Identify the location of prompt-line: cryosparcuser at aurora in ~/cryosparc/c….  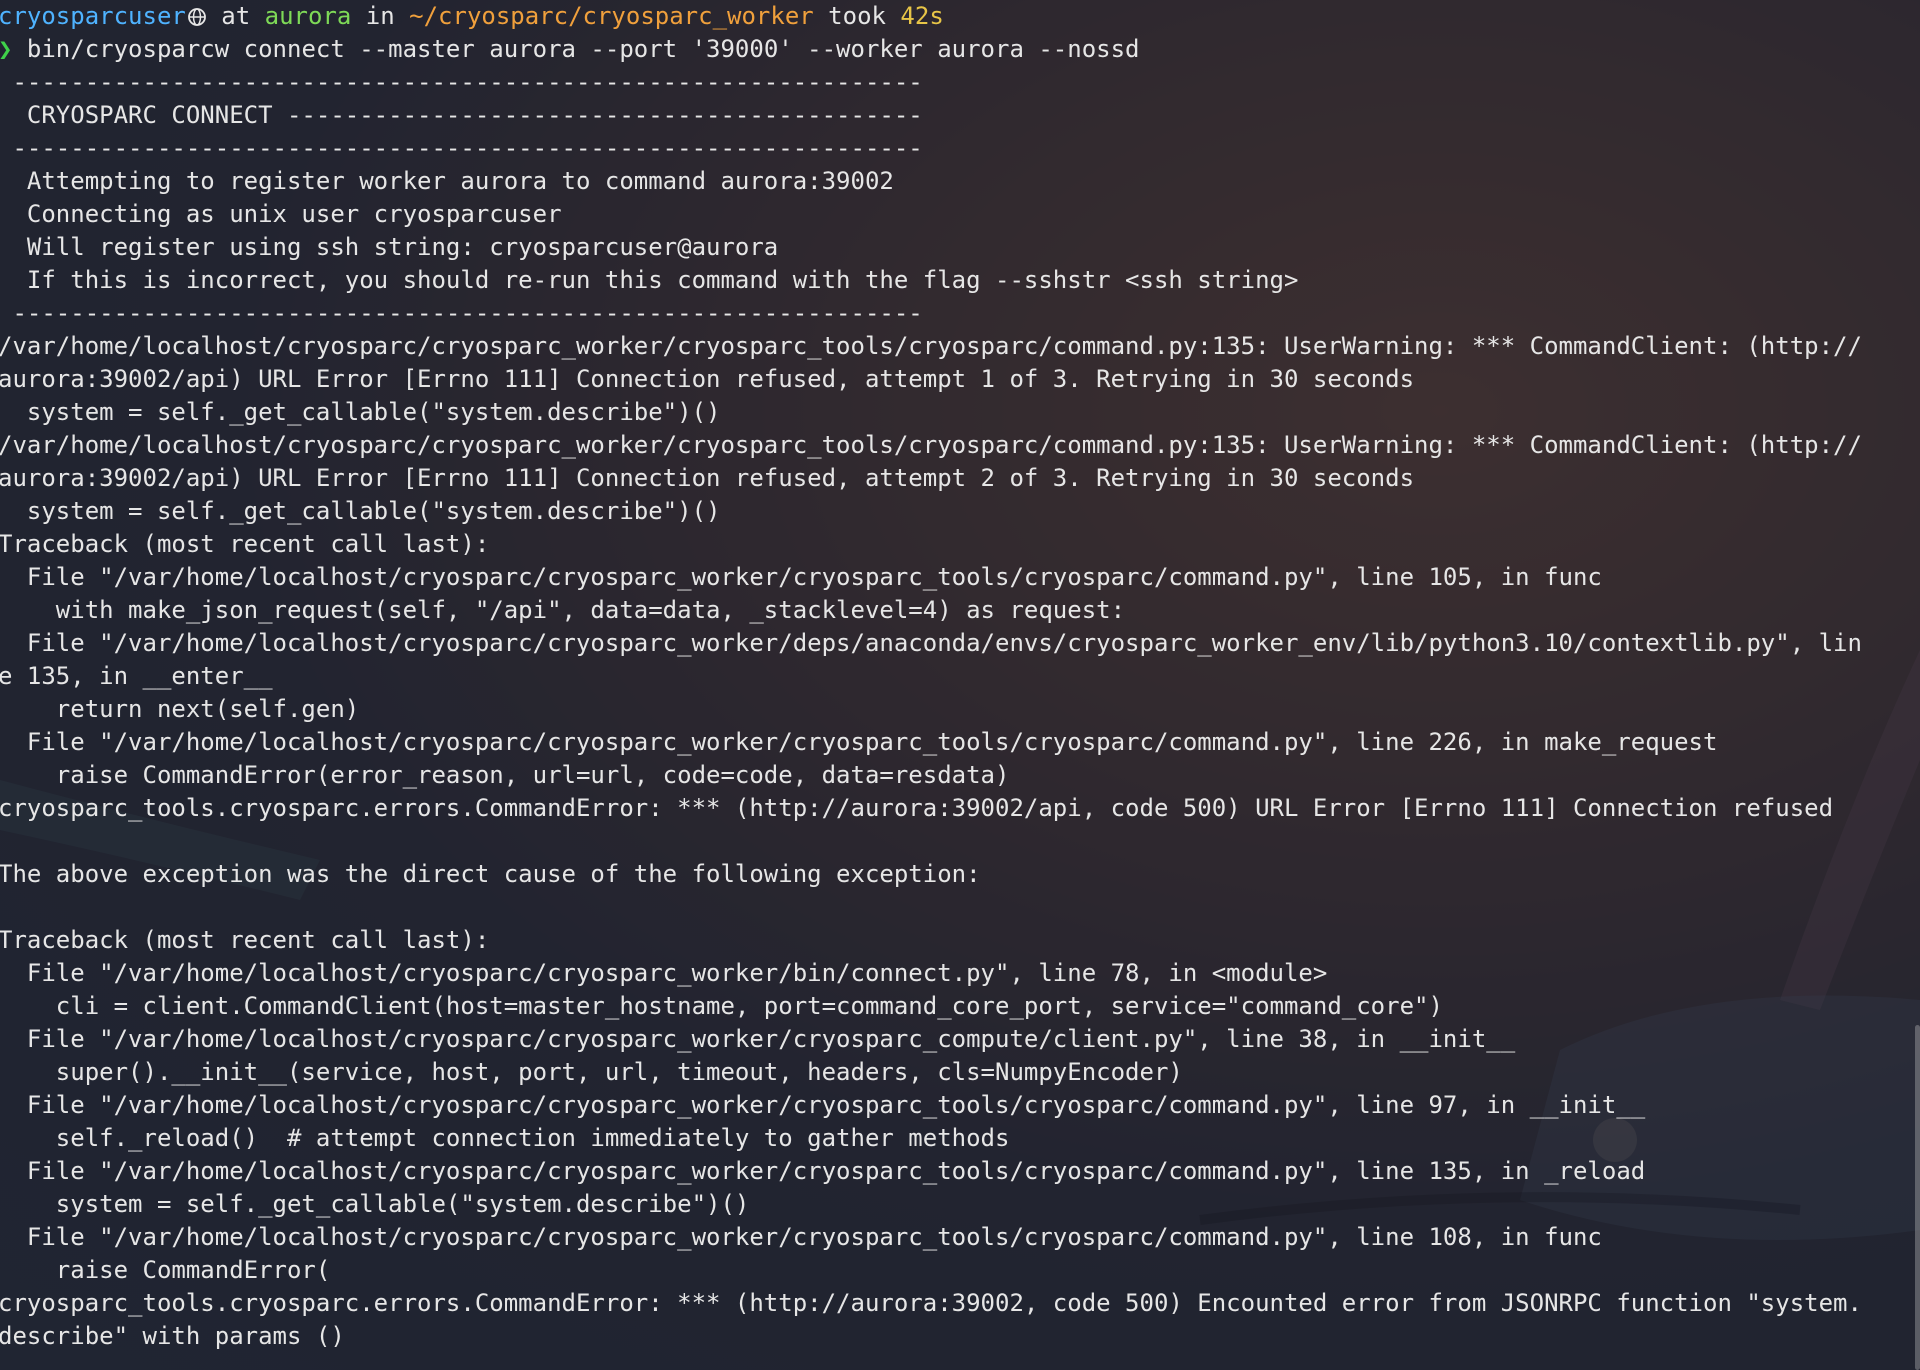
(960, 16).